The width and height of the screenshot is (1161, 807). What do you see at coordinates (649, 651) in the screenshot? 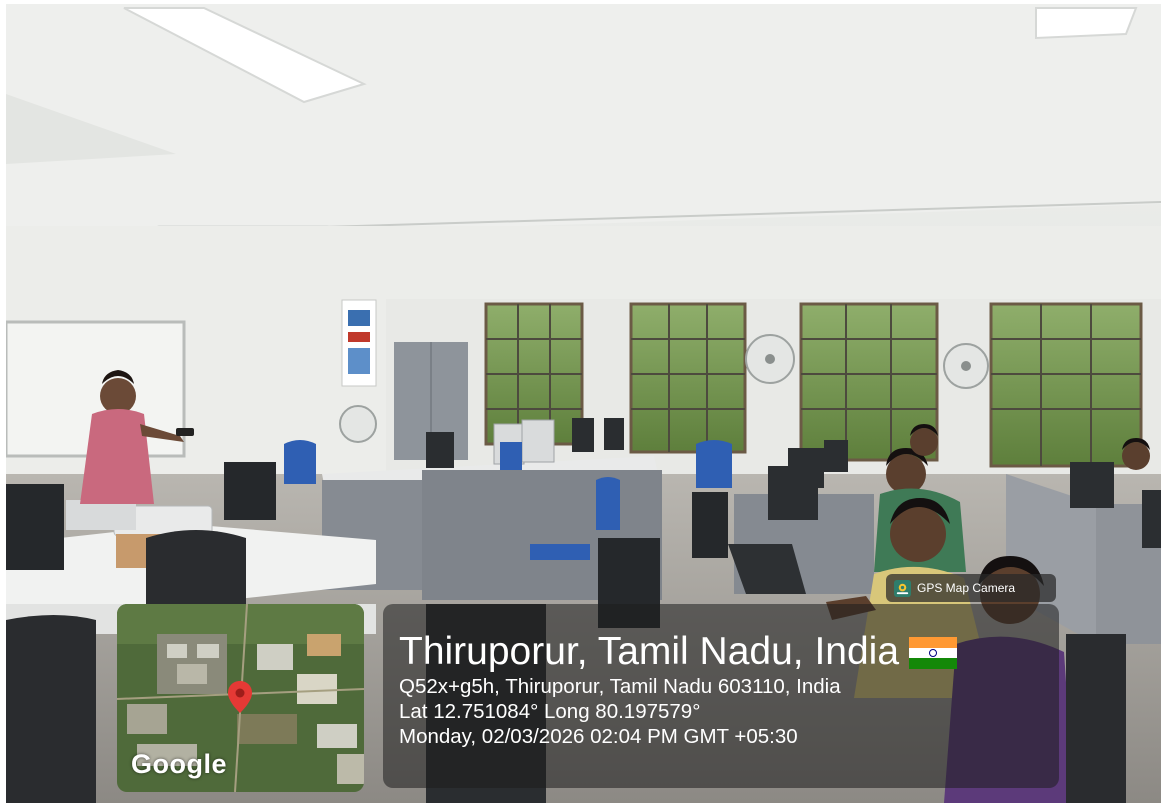
I see `location-title: Thiruporur, Tamil Nadu, India` at bounding box center [649, 651].